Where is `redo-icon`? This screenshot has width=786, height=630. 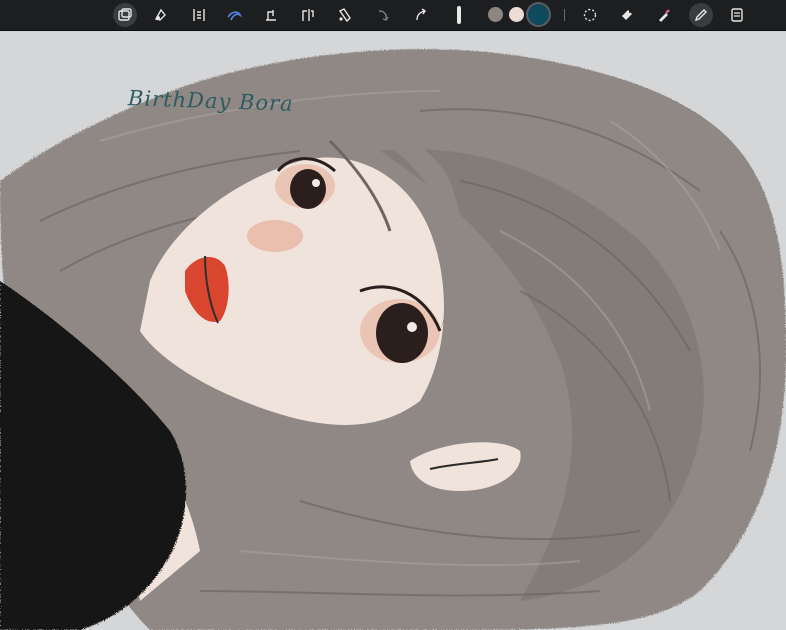
redo-icon is located at coordinates (421, 14).